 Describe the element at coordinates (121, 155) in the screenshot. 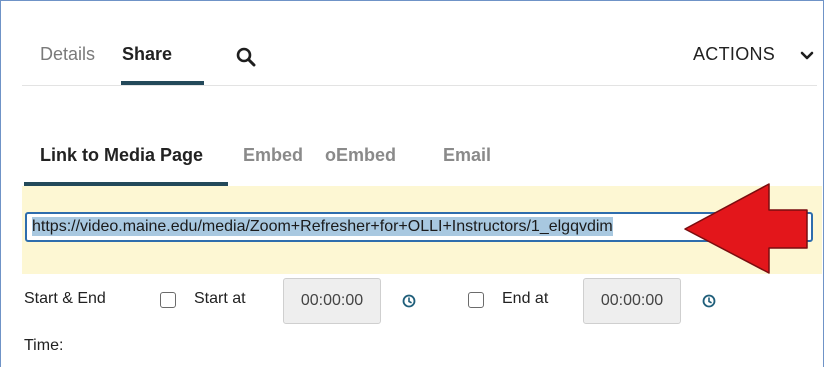

I see `tab-link-to-media-page: Link to Media Page` at that location.